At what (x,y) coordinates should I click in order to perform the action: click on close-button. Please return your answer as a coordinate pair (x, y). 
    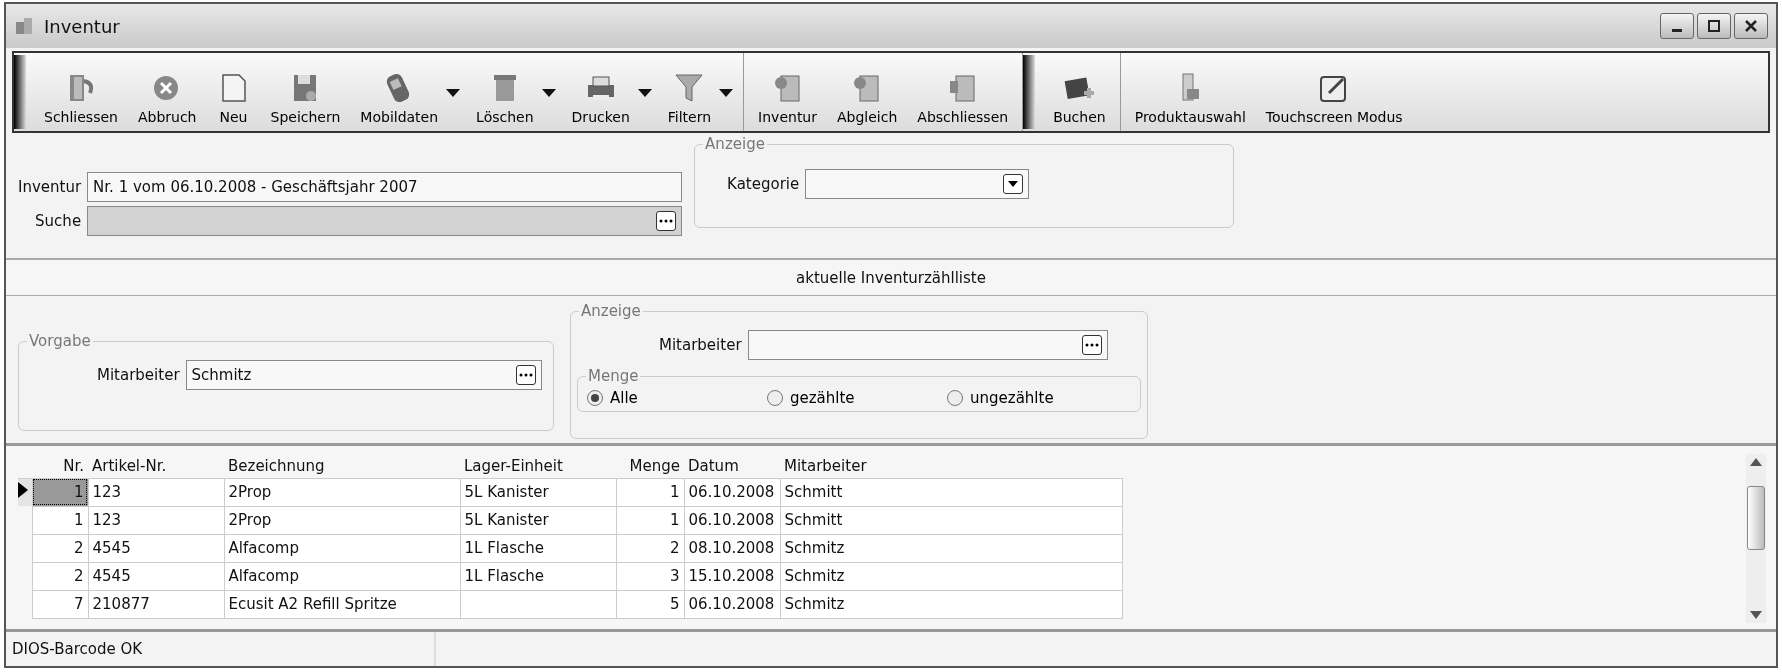
    Looking at the image, I should click on (1751, 26).